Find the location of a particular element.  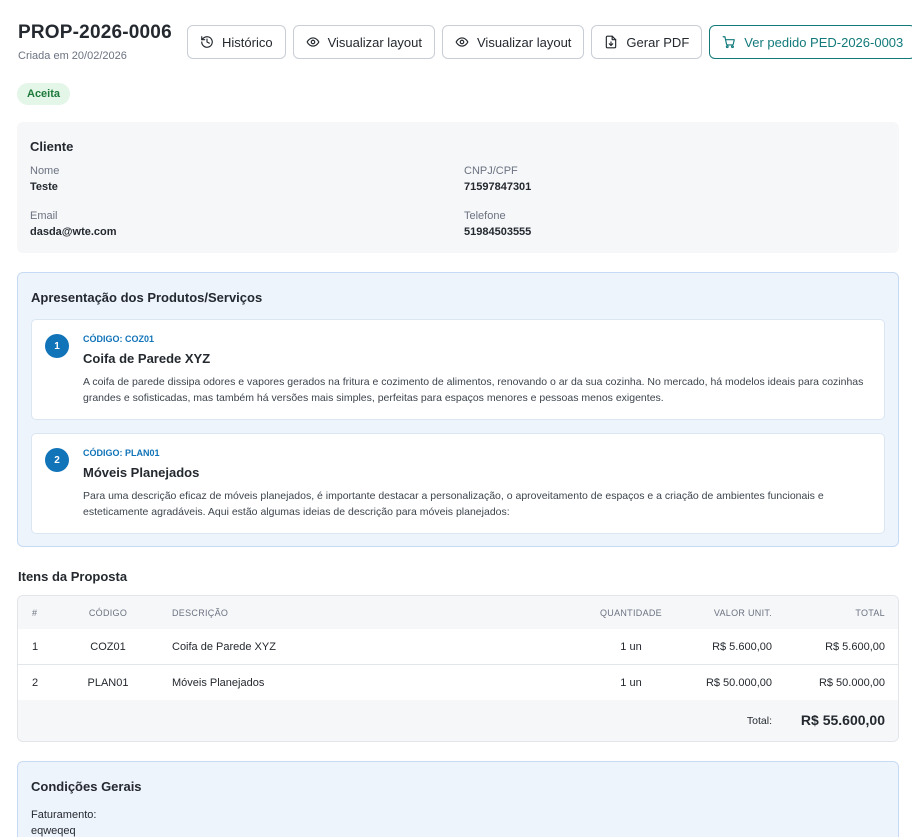

row-code: COZ01 is located at coordinates (108, 647).